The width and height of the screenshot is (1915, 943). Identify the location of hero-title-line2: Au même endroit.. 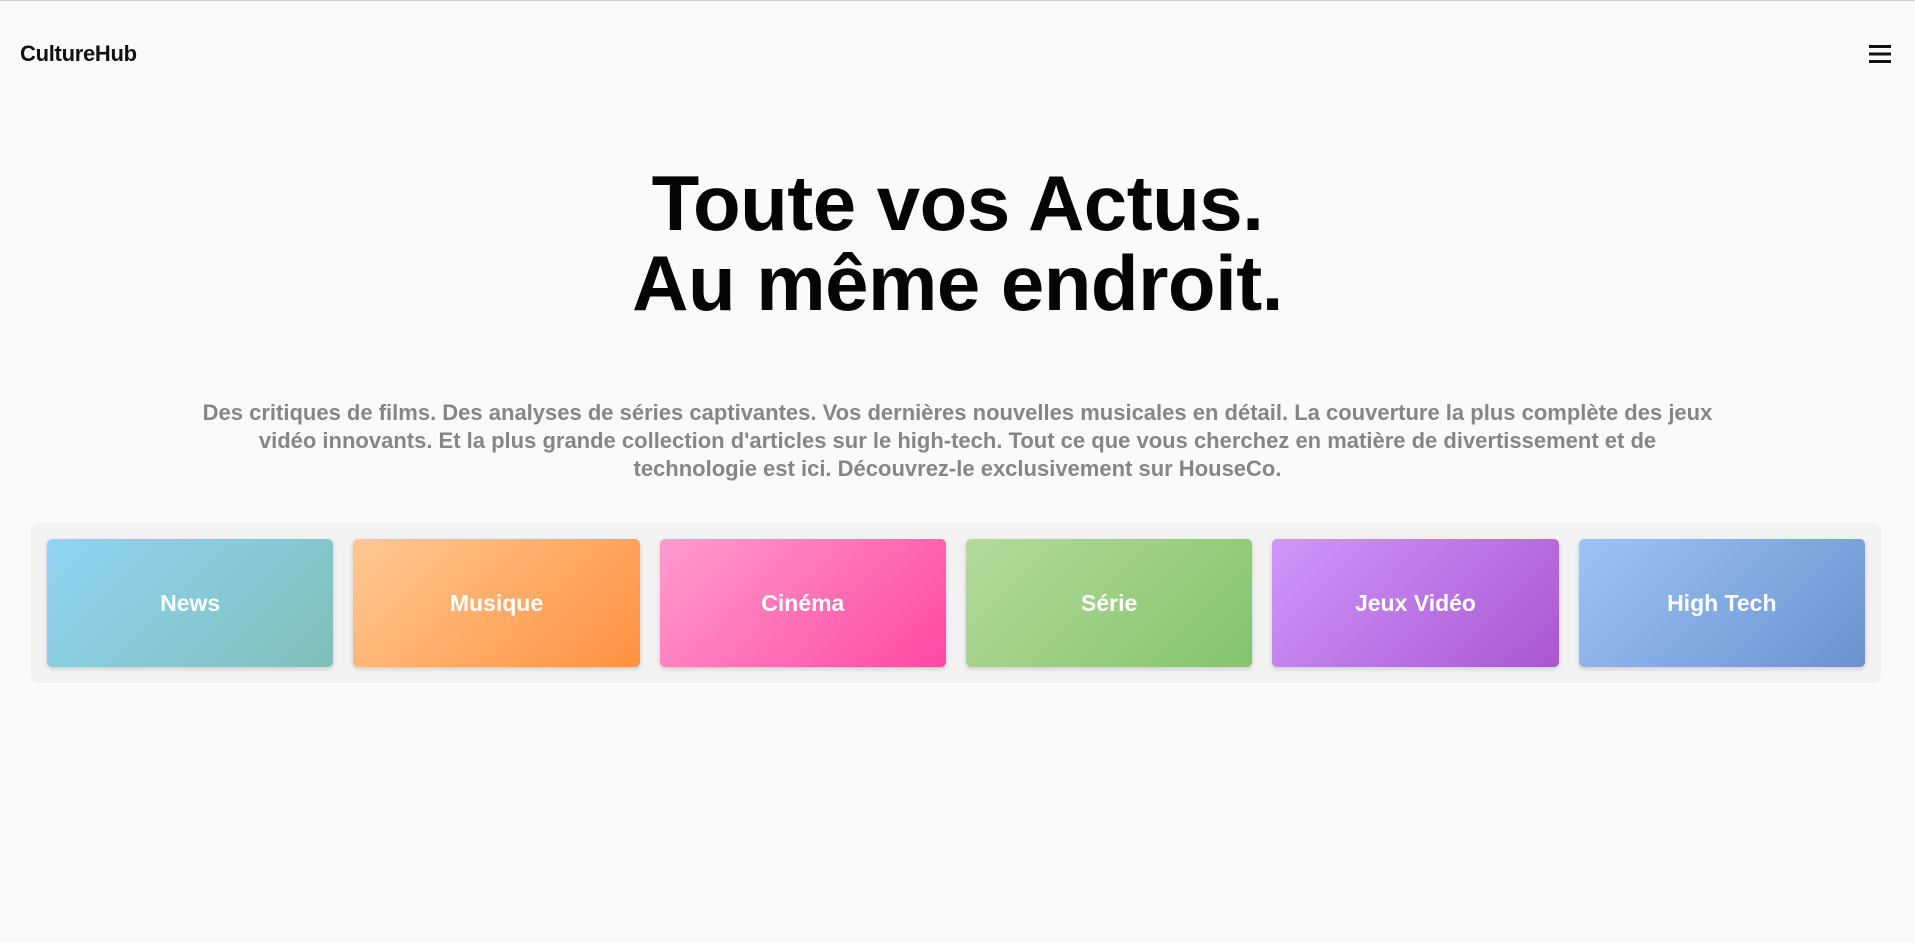
(957, 283).